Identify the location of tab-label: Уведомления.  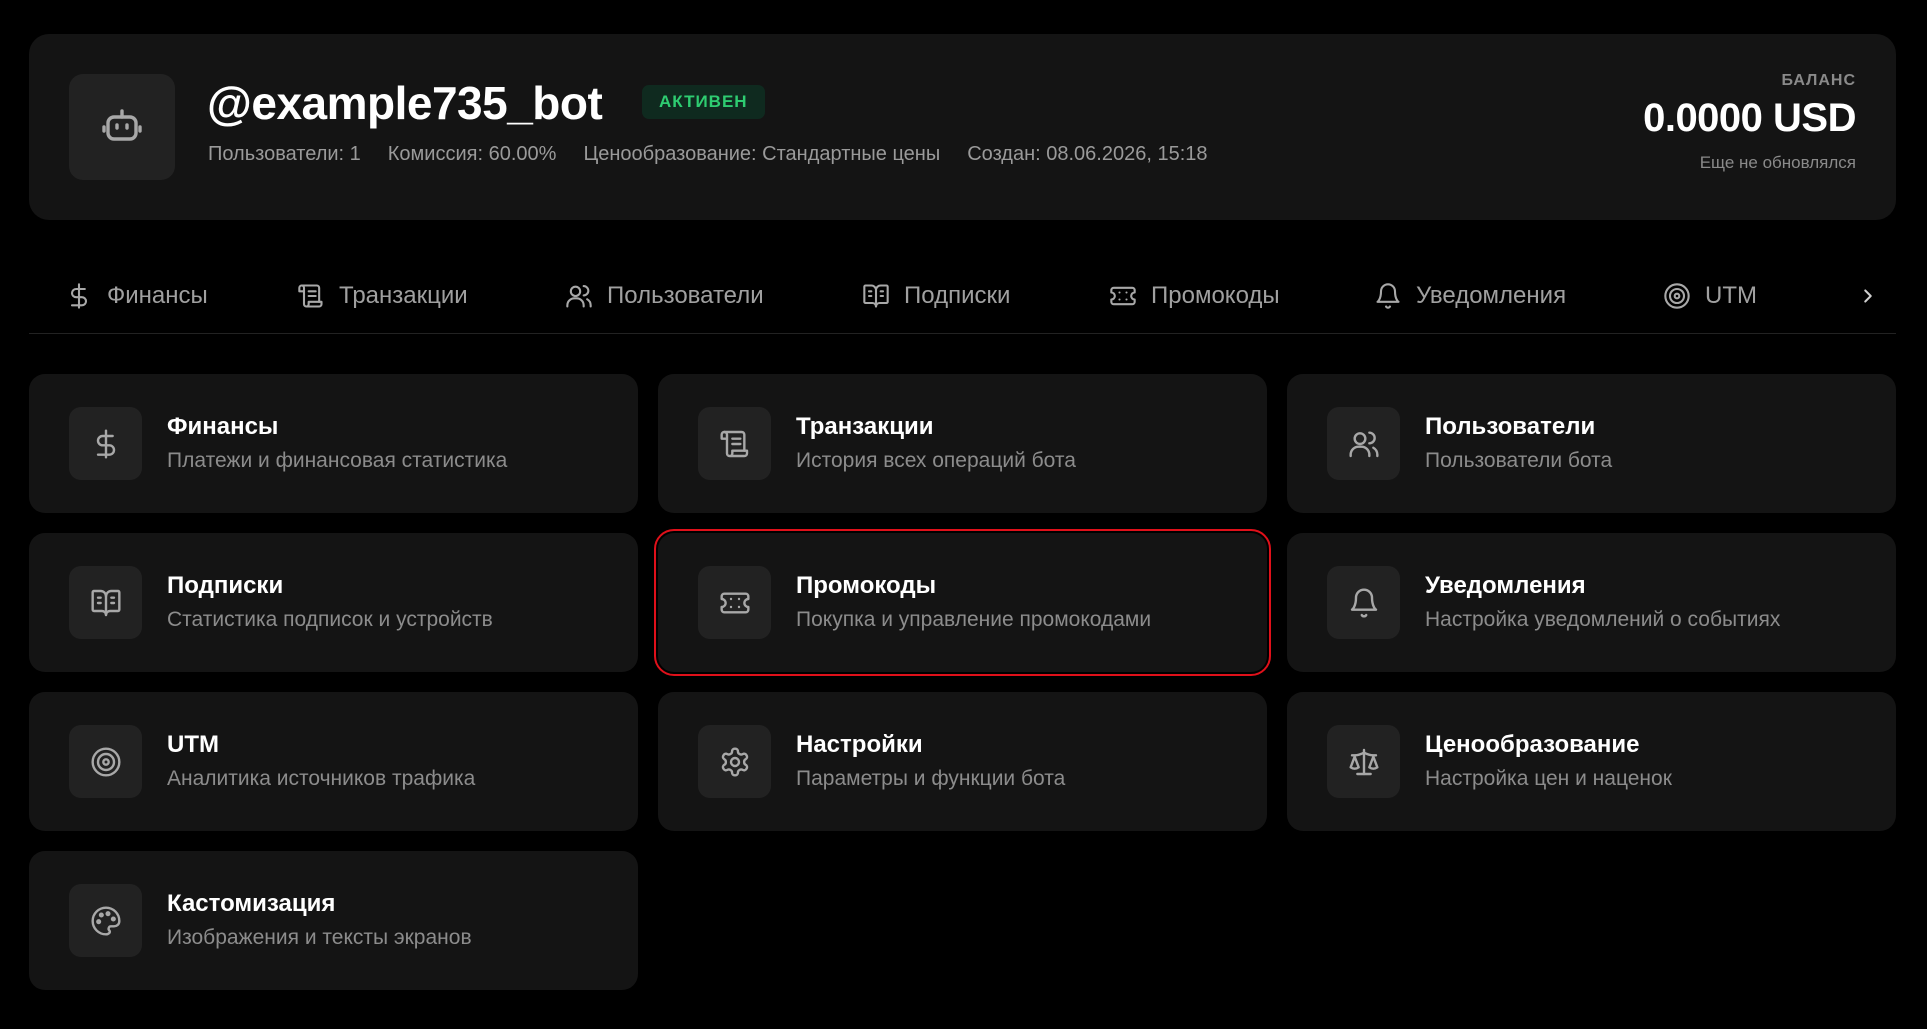
(1491, 295).